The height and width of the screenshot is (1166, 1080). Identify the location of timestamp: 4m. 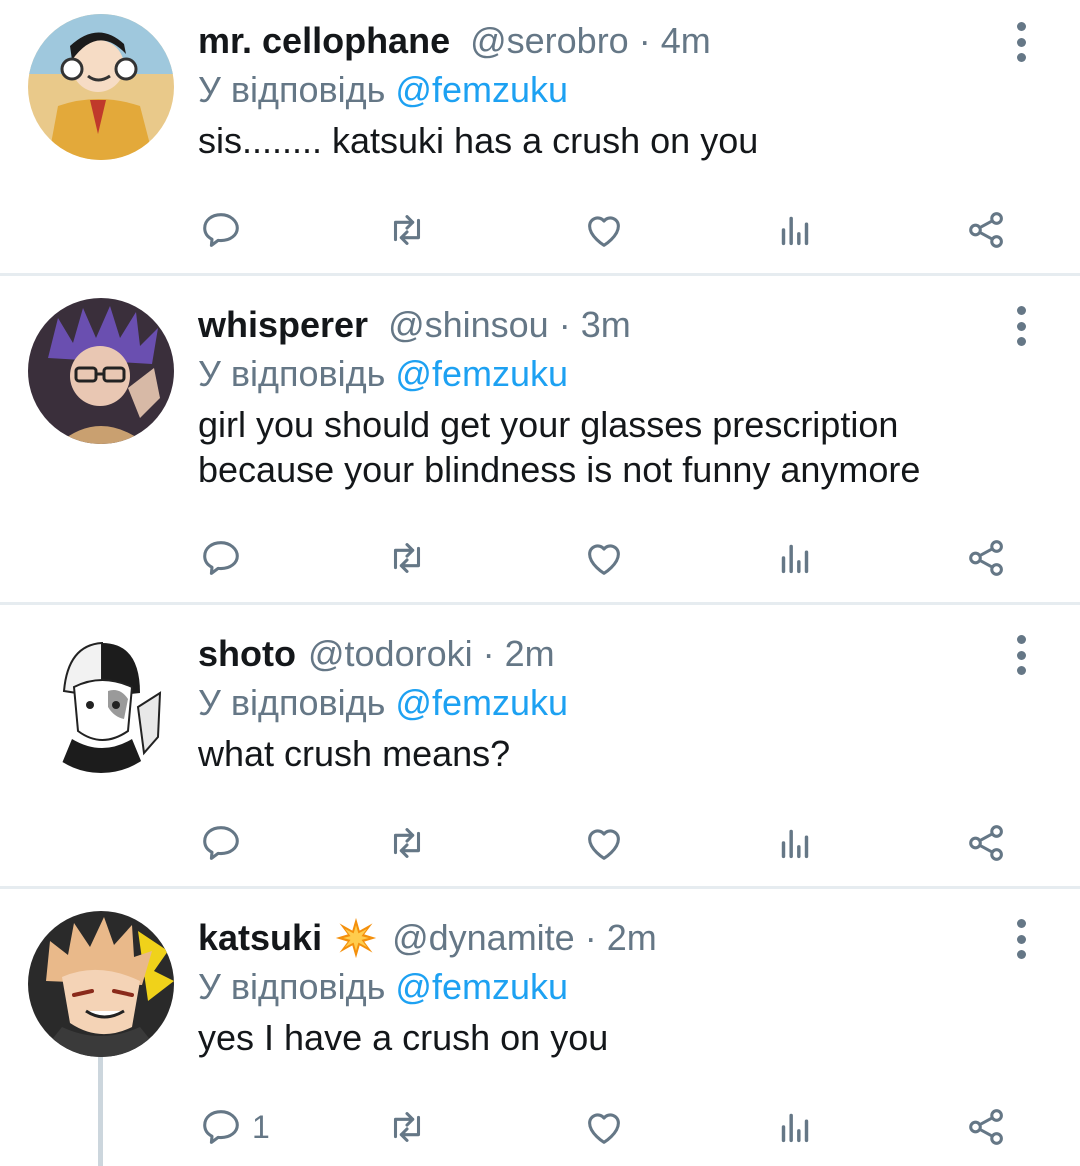
(686, 41).